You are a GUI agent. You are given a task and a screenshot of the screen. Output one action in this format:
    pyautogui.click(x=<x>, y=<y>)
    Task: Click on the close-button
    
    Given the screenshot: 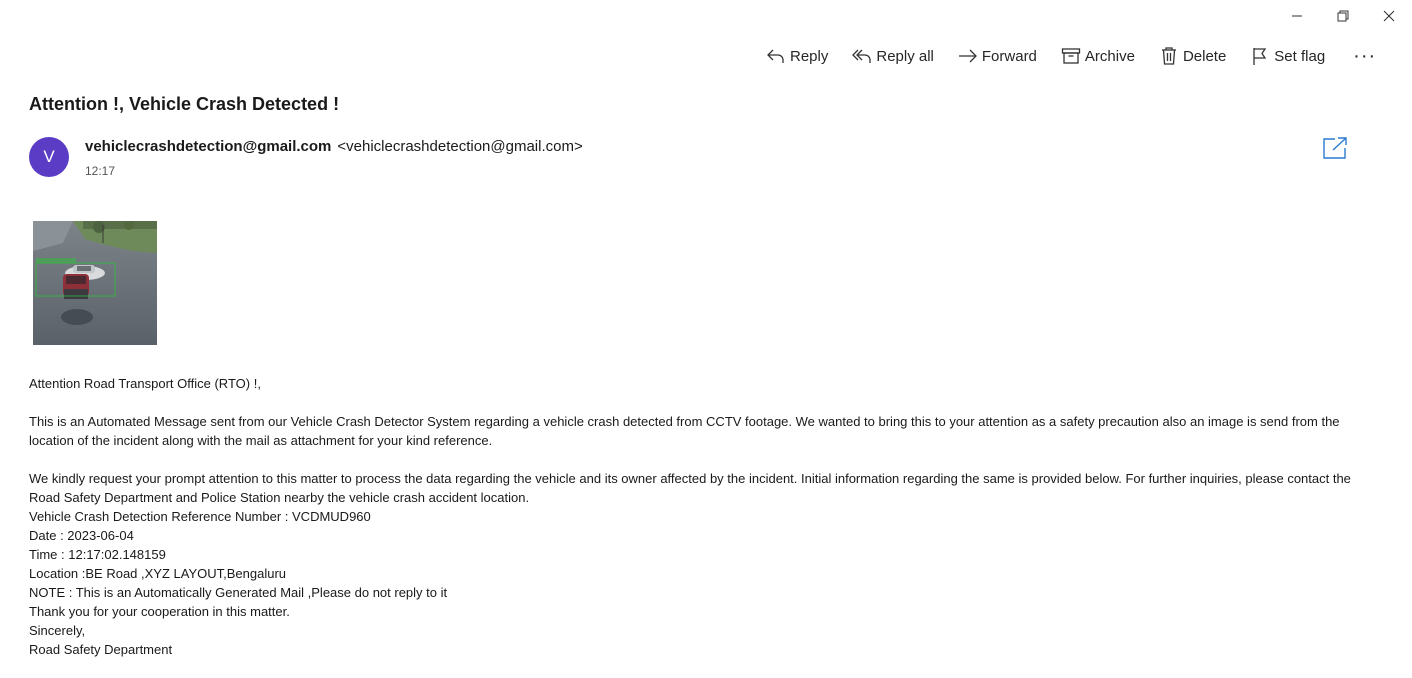 What is the action you would take?
    pyautogui.click(x=1389, y=16)
    